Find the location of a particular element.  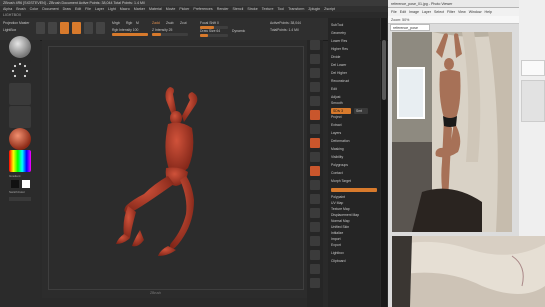

zbrush-menu-item: Stroke is located at coordinates (252, 9).